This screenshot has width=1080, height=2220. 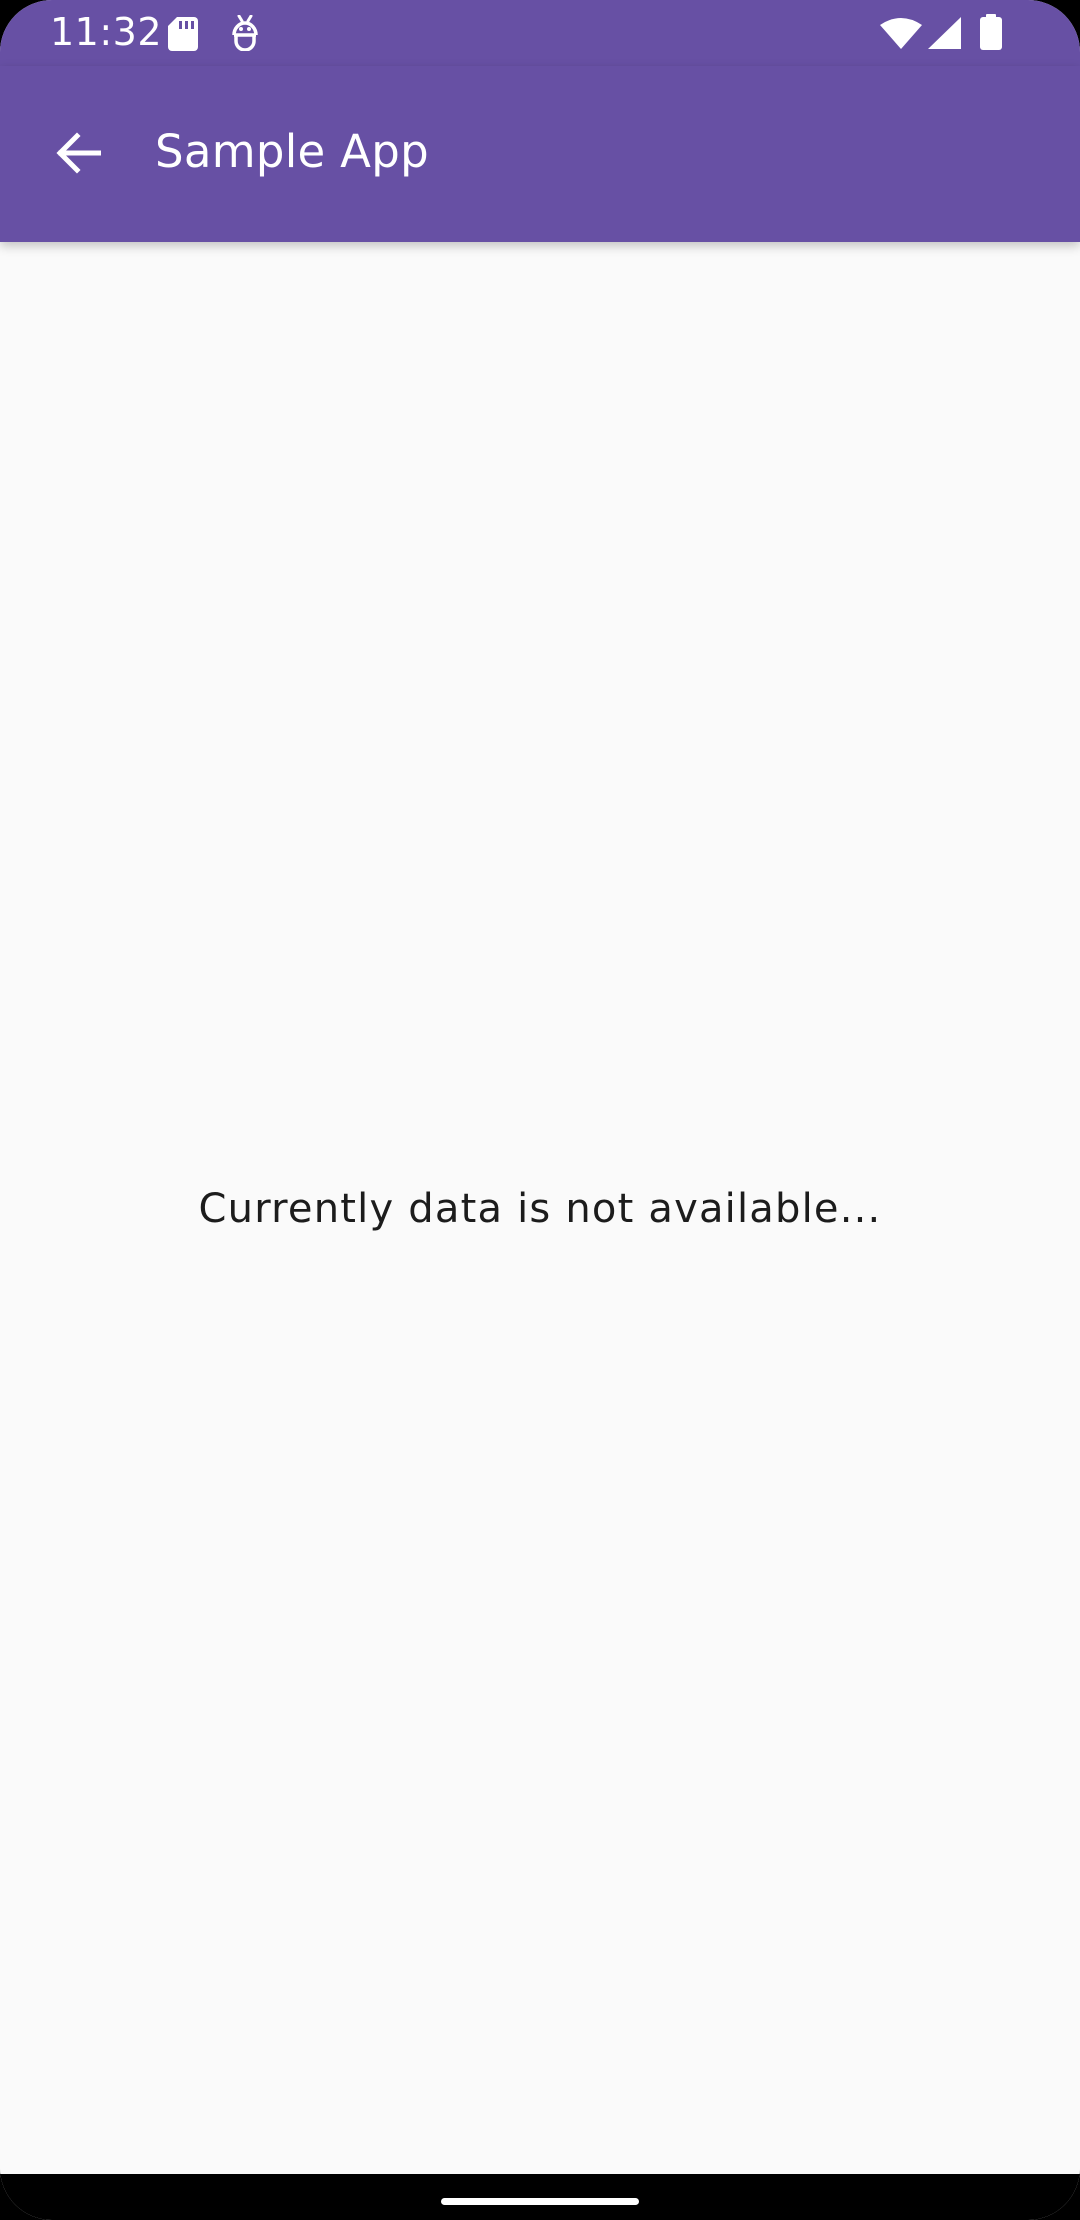 What do you see at coordinates (106, 32) in the screenshot?
I see `status-time: 11:32` at bounding box center [106, 32].